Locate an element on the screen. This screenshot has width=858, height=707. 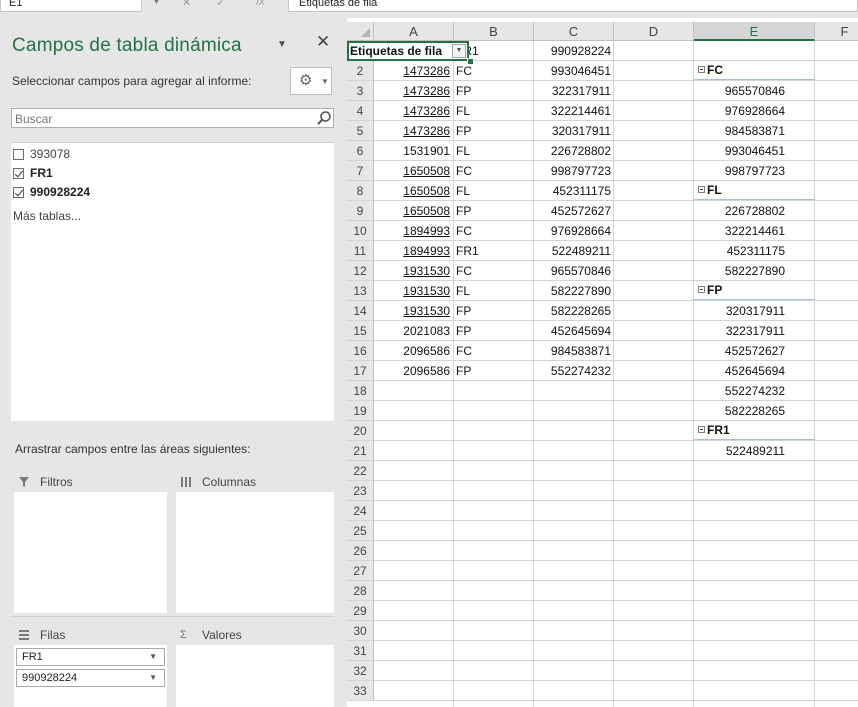
pivot-group-row: FP is located at coordinates (754, 290).